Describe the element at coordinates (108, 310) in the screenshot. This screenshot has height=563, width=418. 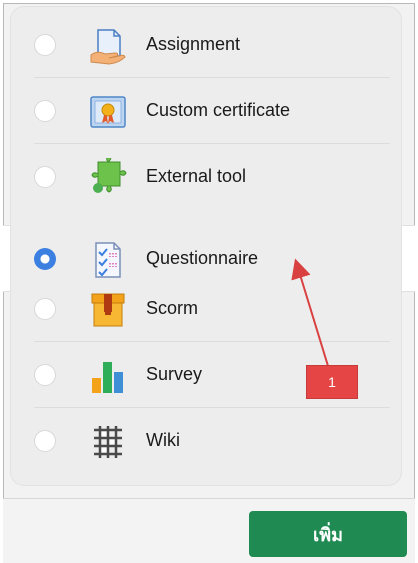
I see `package-icon` at that location.